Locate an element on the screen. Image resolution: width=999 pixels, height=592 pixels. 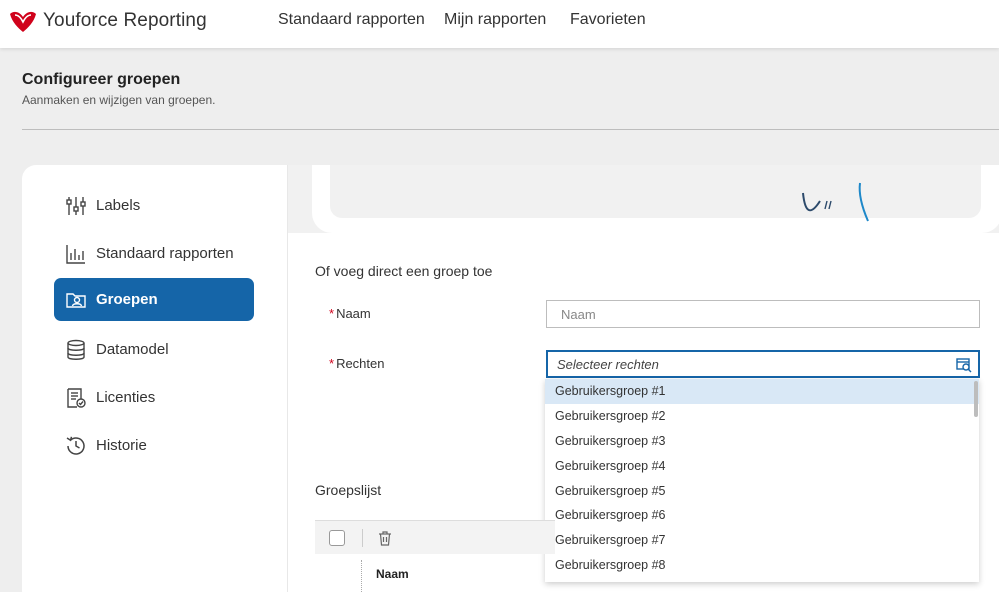
dropdown-option: Gebruikersgroep #4 is located at coordinates (762, 465).